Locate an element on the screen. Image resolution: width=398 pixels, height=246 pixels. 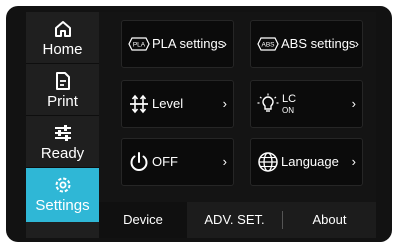
sidebar-item-home: Home is located at coordinates (62, 38).